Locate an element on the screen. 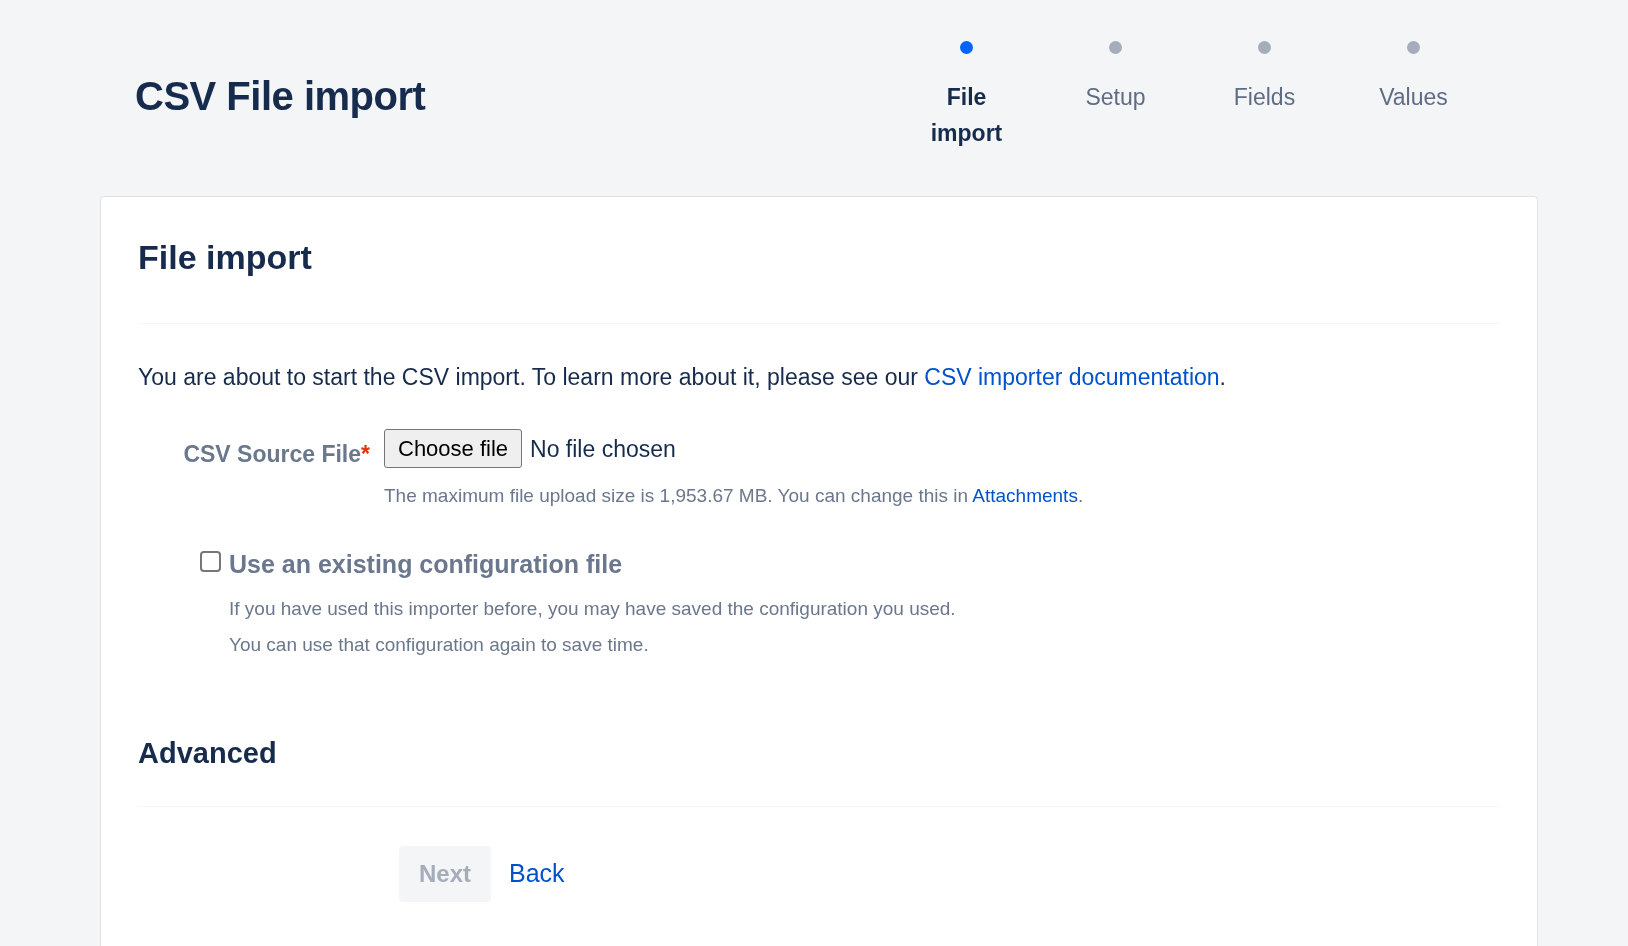 This screenshot has height=946, width=1628. documentation-link: CSV importer documentation is located at coordinates (1072, 376).